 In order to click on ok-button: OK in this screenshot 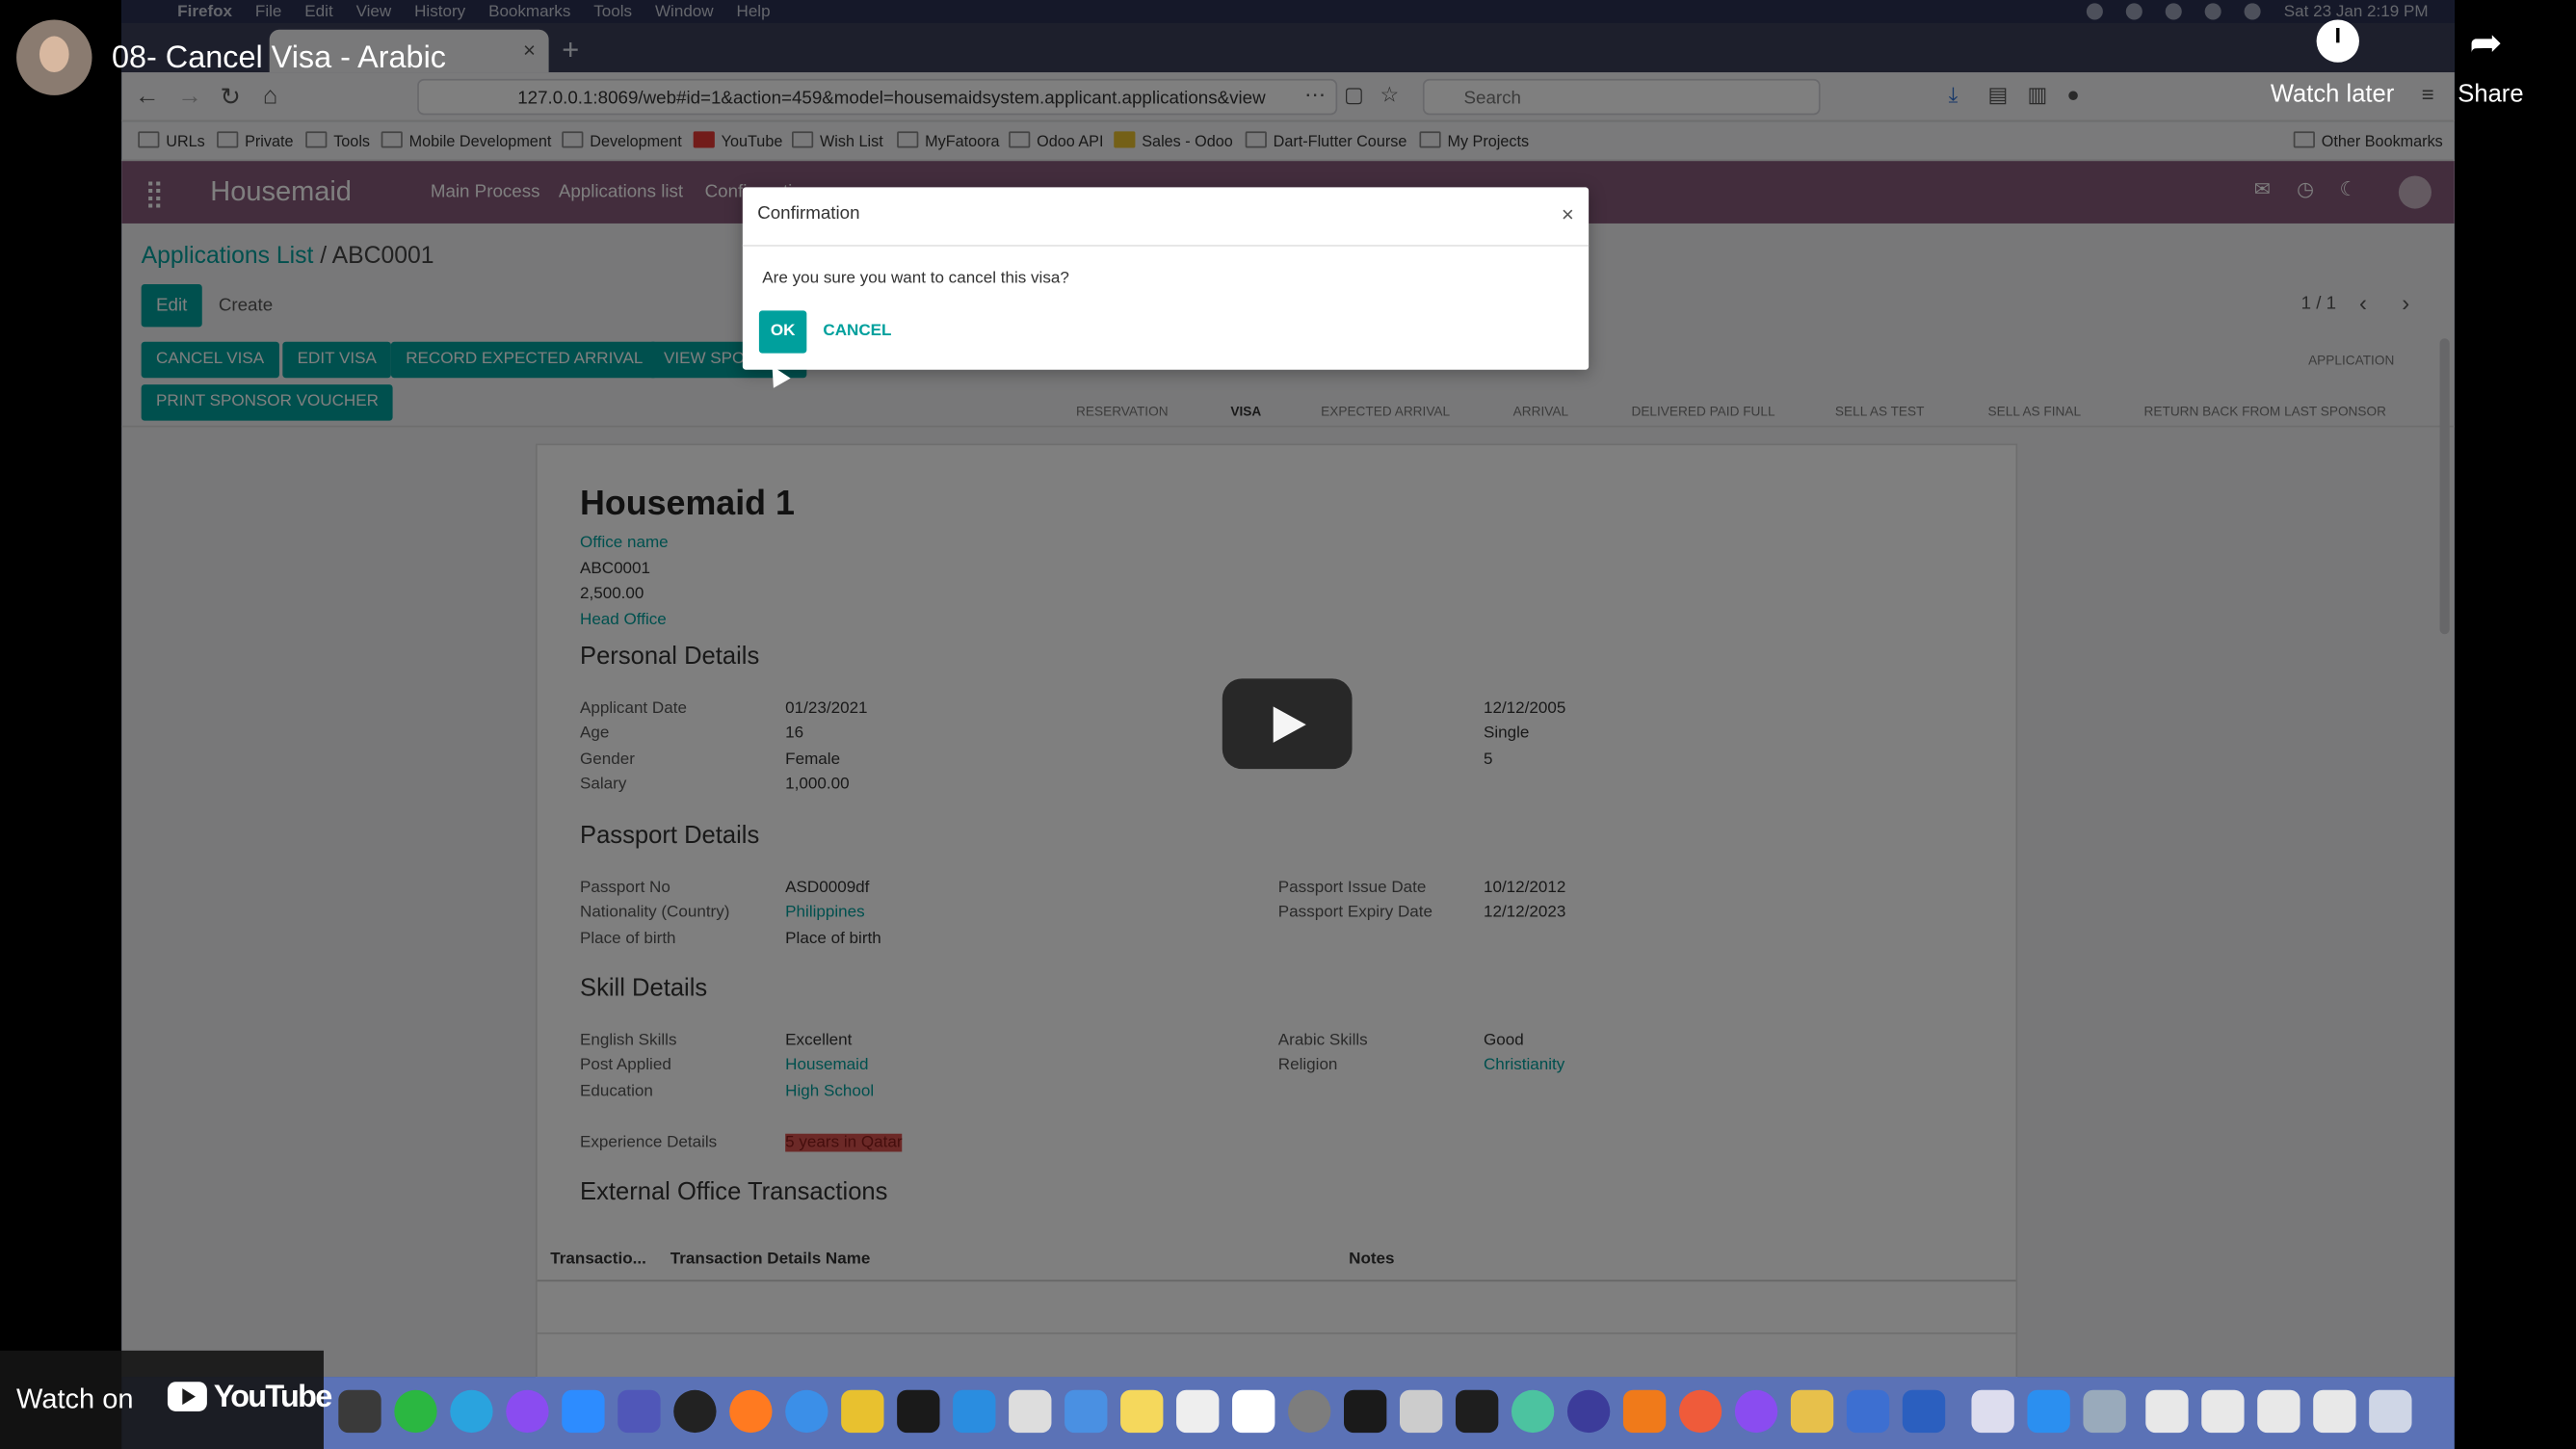, I will do `click(783, 332)`.